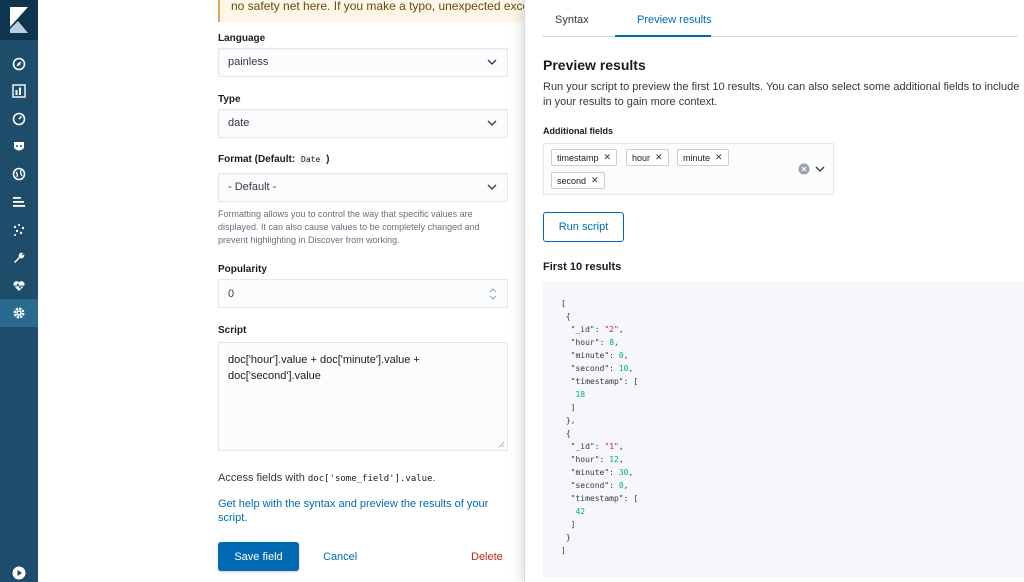 The height and width of the screenshot is (582, 1024). I want to click on format-select-value: - Default -, so click(252, 187).